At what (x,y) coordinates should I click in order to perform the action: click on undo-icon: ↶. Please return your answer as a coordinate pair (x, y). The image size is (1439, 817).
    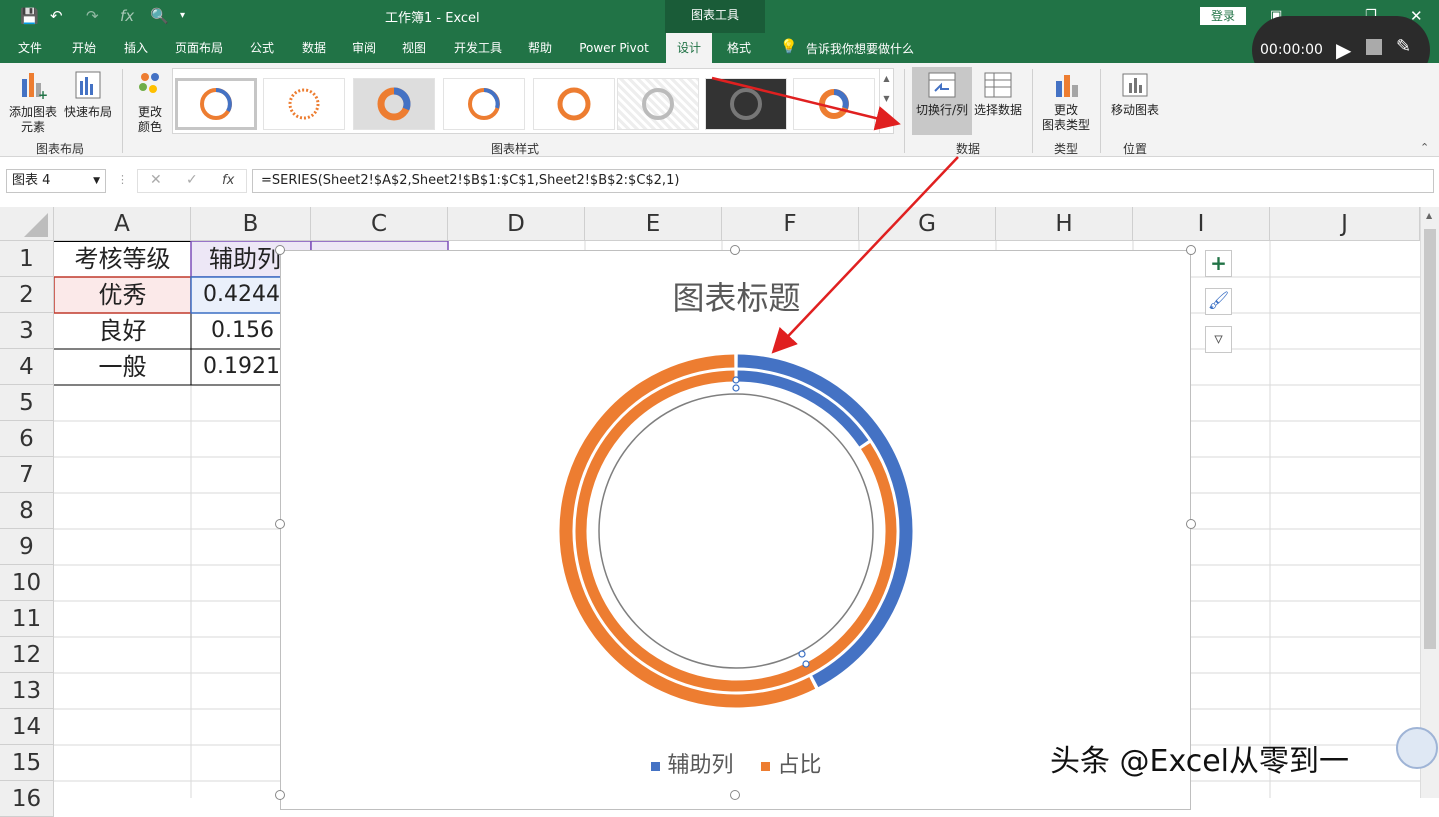
    Looking at the image, I should click on (56, 16).